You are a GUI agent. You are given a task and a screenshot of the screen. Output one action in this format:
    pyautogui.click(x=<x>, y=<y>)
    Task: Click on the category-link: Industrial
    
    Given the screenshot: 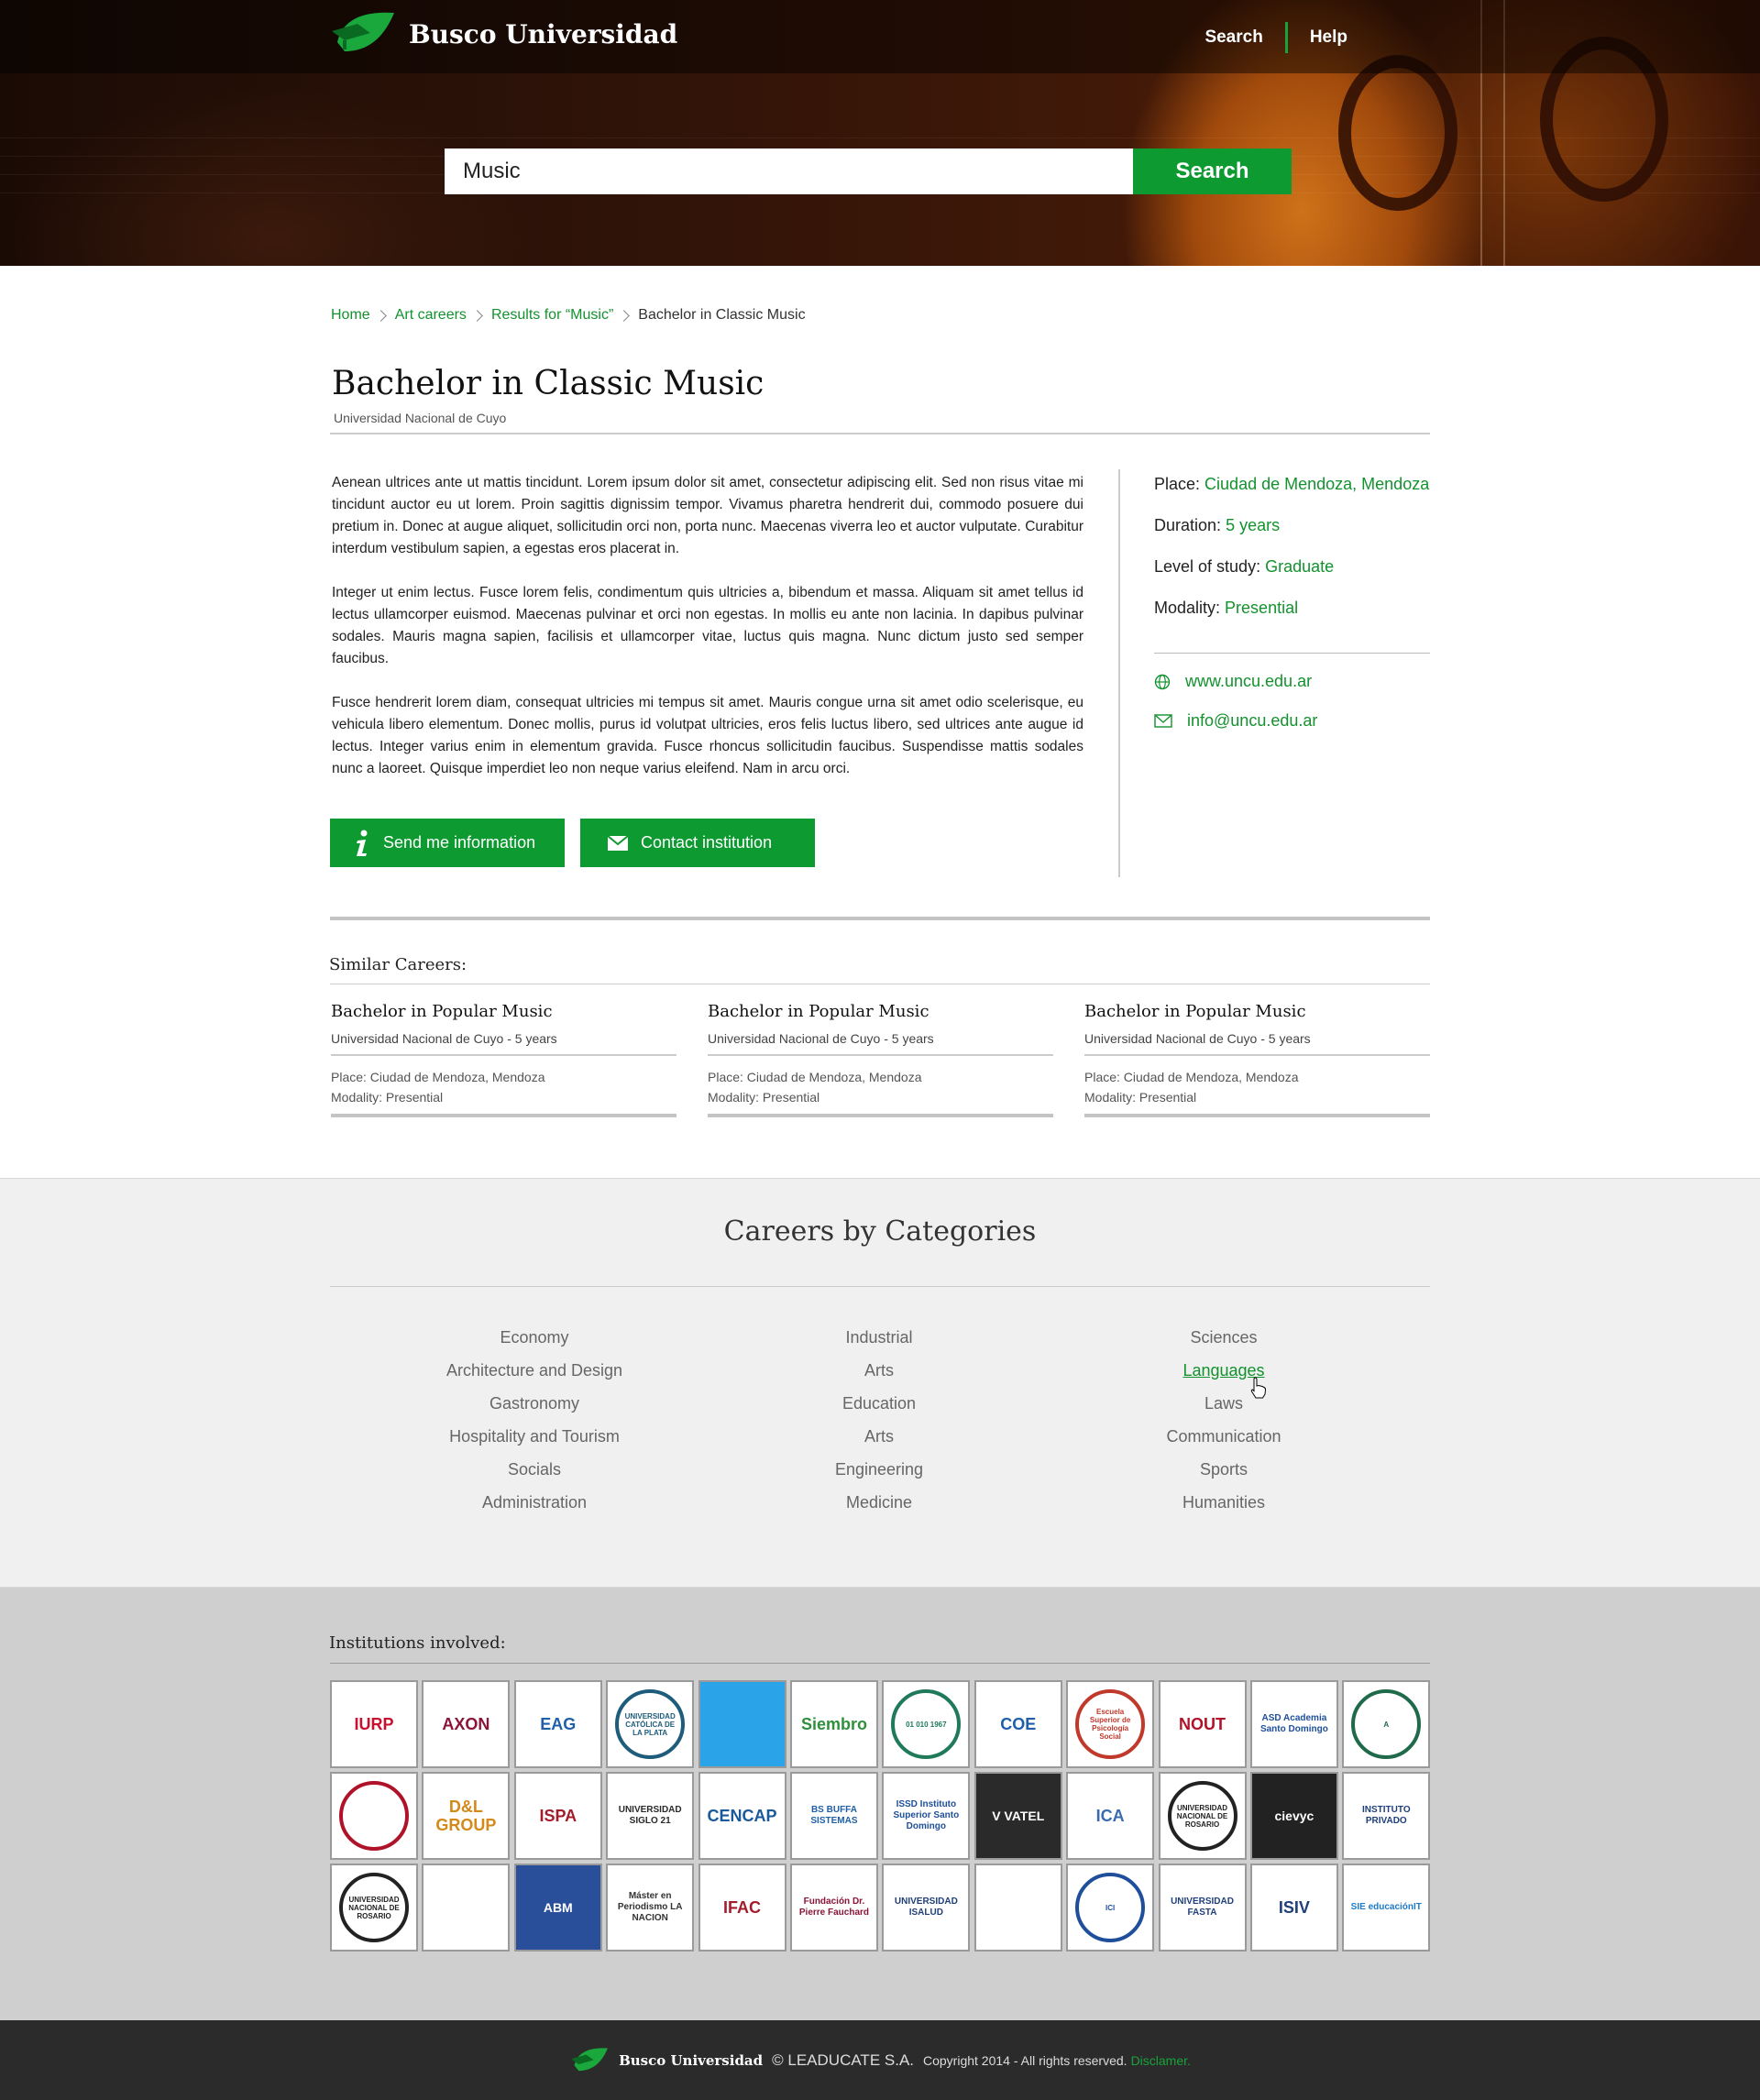 What is the action you would take?
    pyautogui.click(x=879, y=1343)
    